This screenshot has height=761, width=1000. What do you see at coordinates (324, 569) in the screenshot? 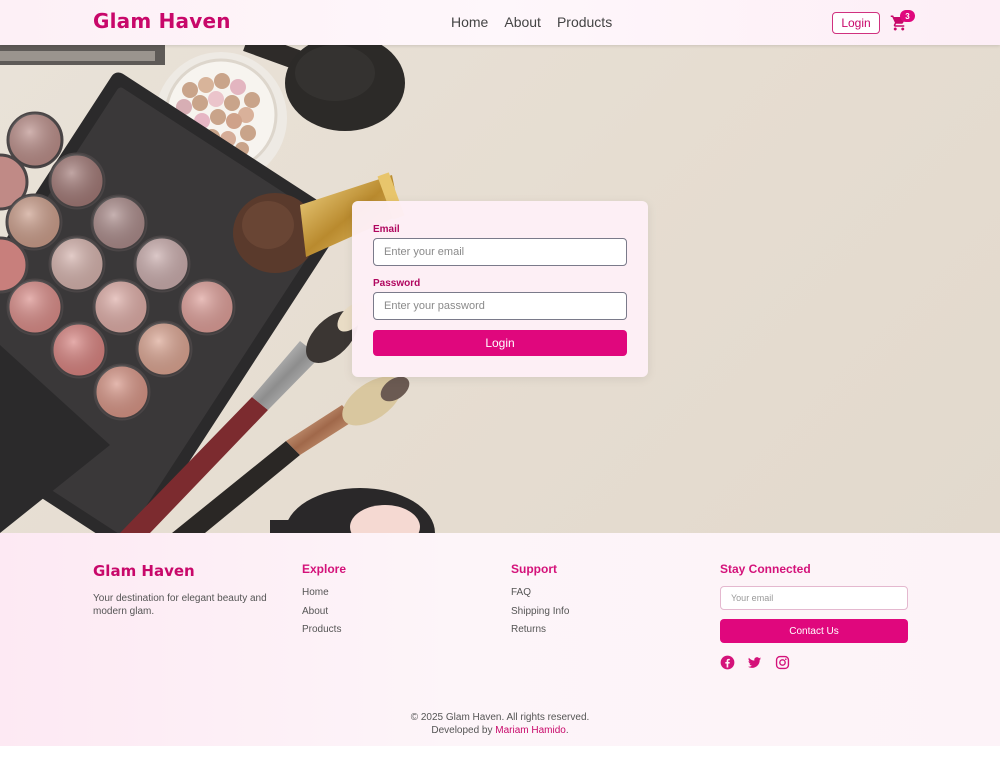
I see `footer-explore-title: Explore` at bounding box center [324, 569].